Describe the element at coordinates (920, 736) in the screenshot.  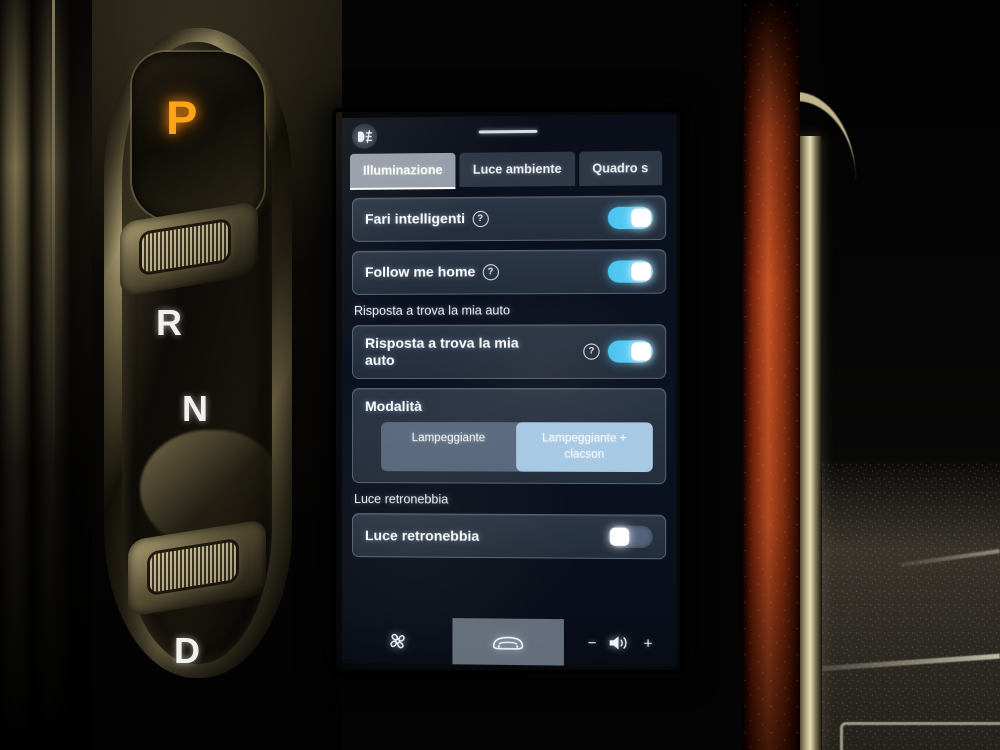
I see `parking-marking-box` at that location.